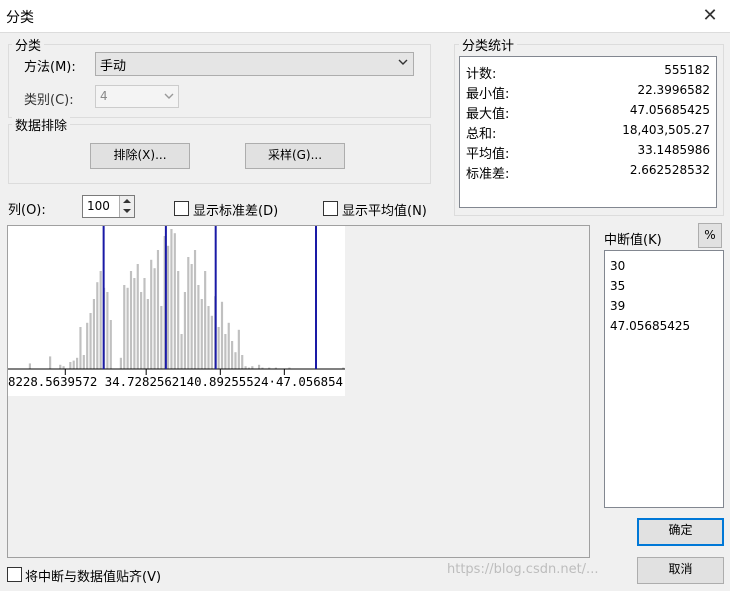 The width and height of the screenshot is (730, 591). I want to click on spin-up-icon, so click(127, 201).